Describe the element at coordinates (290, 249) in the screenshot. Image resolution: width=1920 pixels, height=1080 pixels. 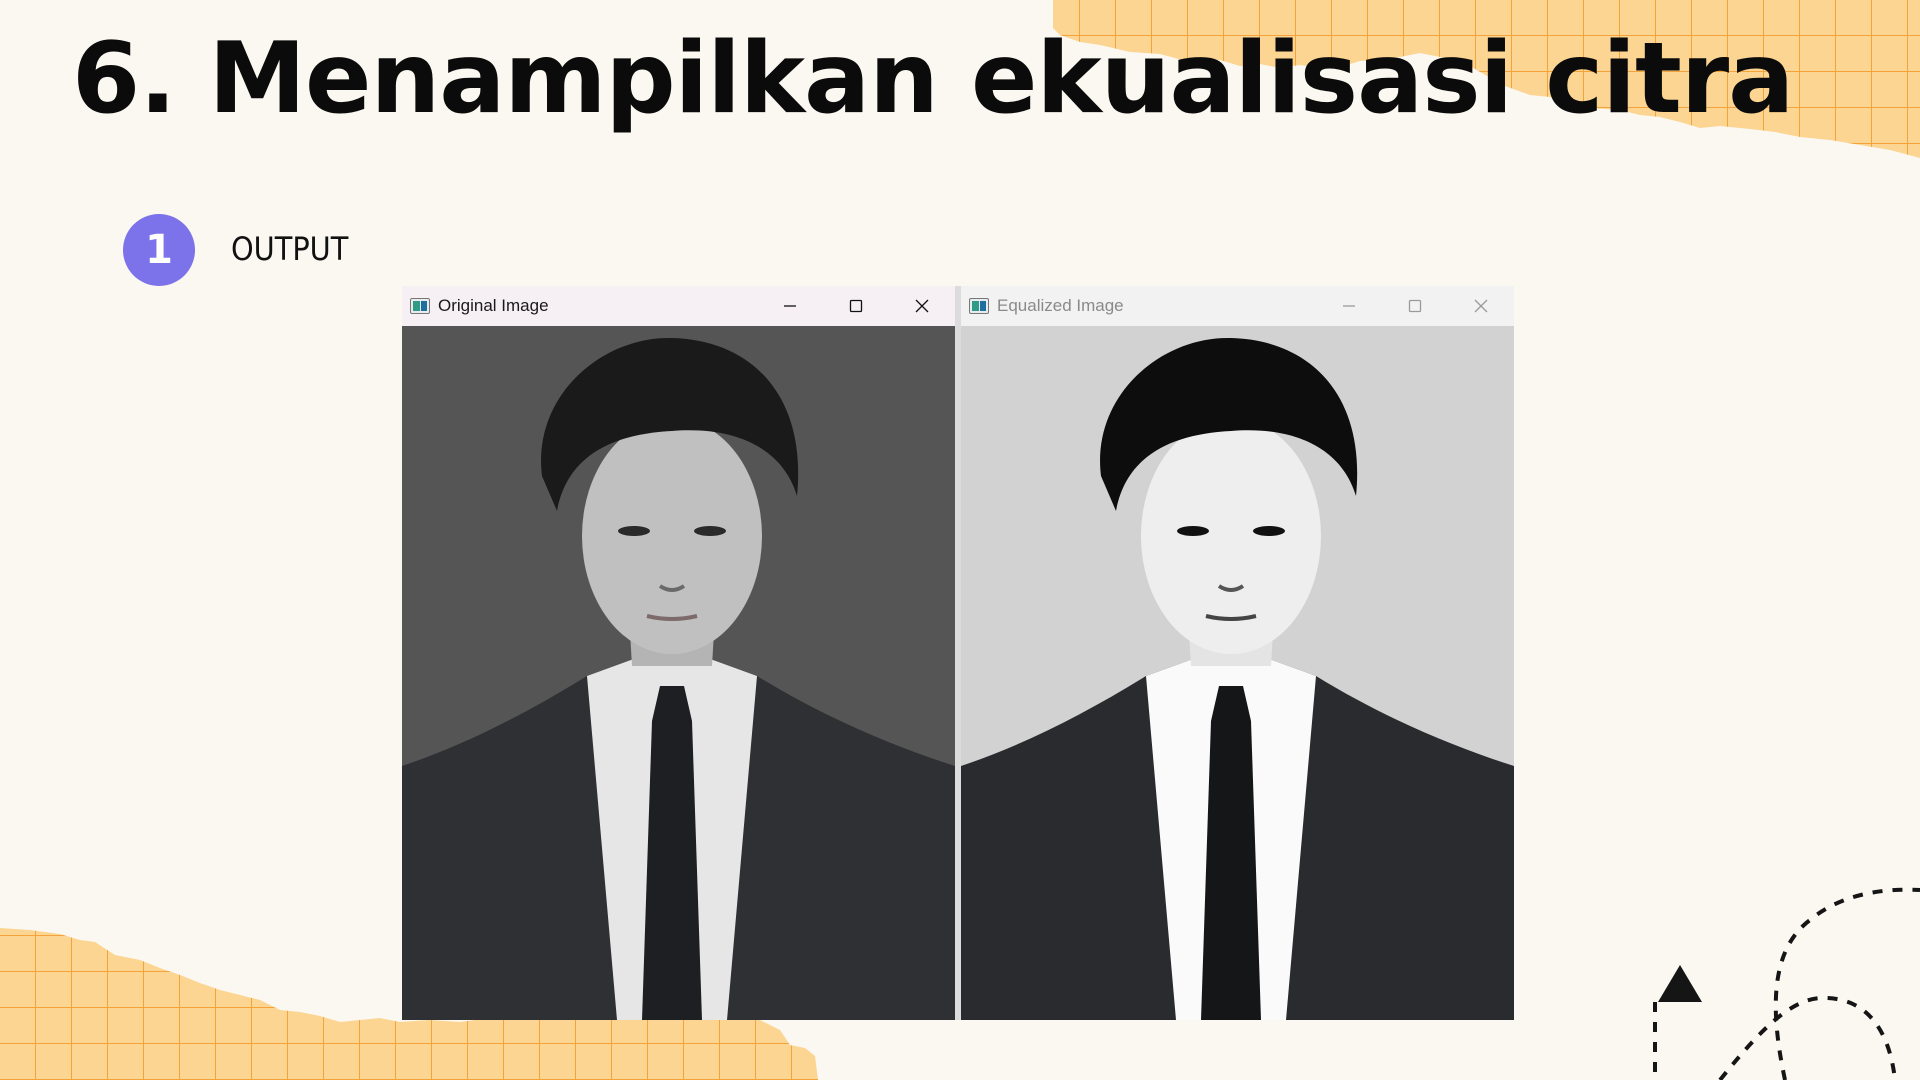
I see `step-label: OUTPUT` at that location.